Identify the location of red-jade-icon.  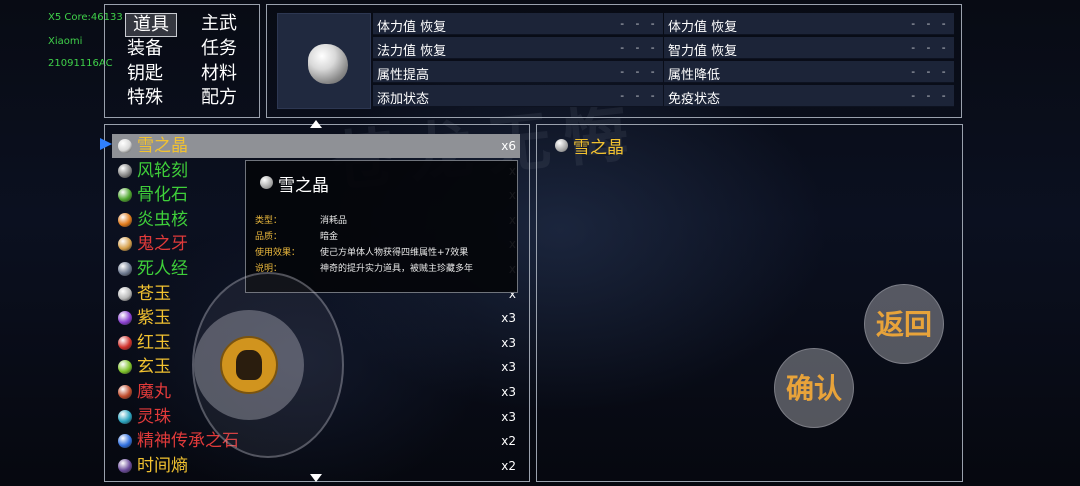
(125, 342).